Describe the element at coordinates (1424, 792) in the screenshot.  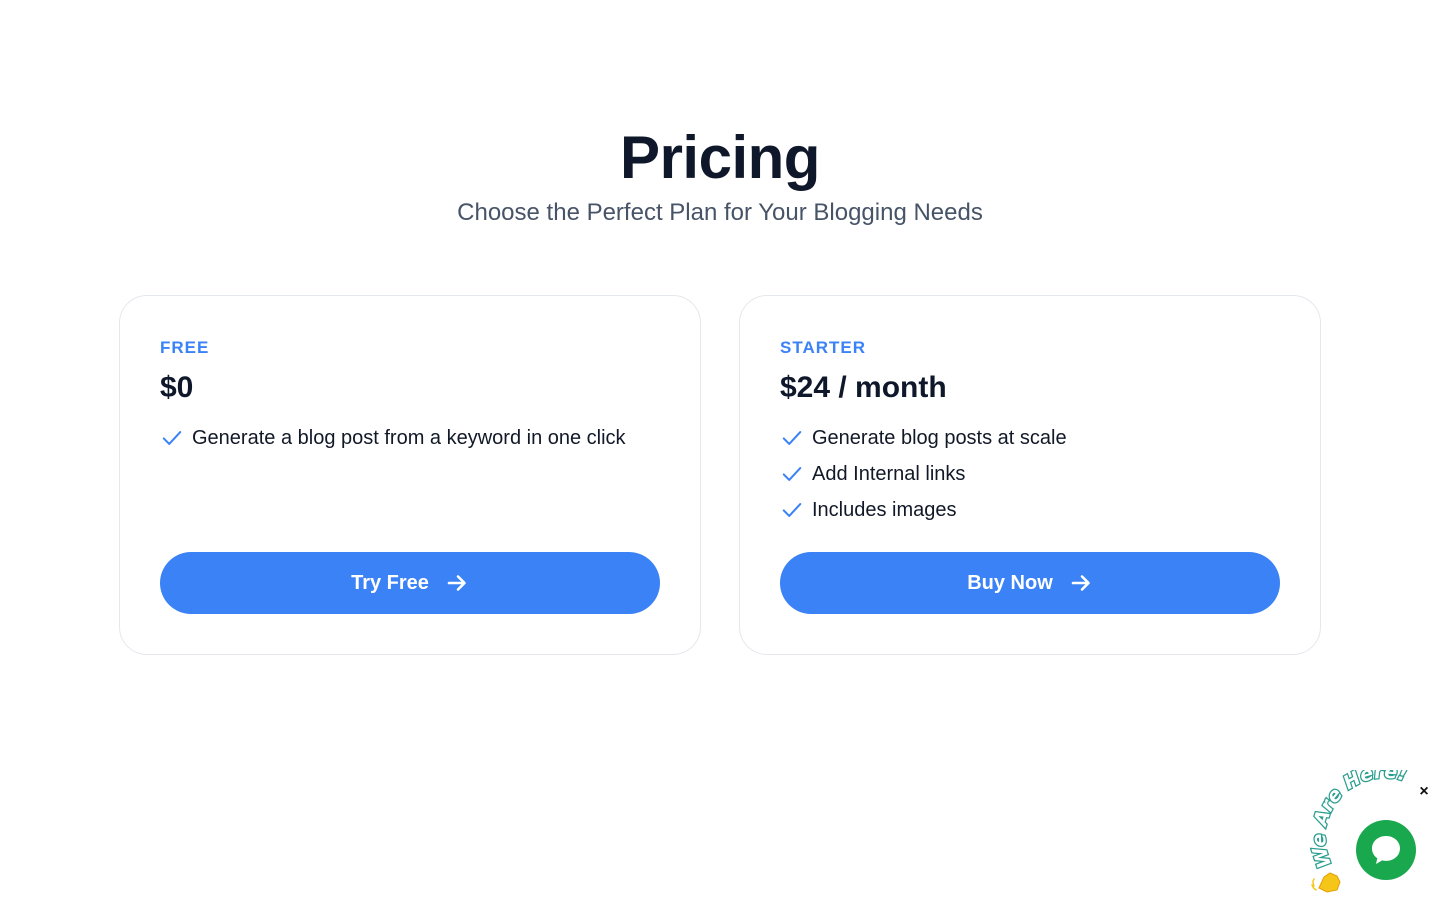
I see `chat-close-button: ×` at that location.